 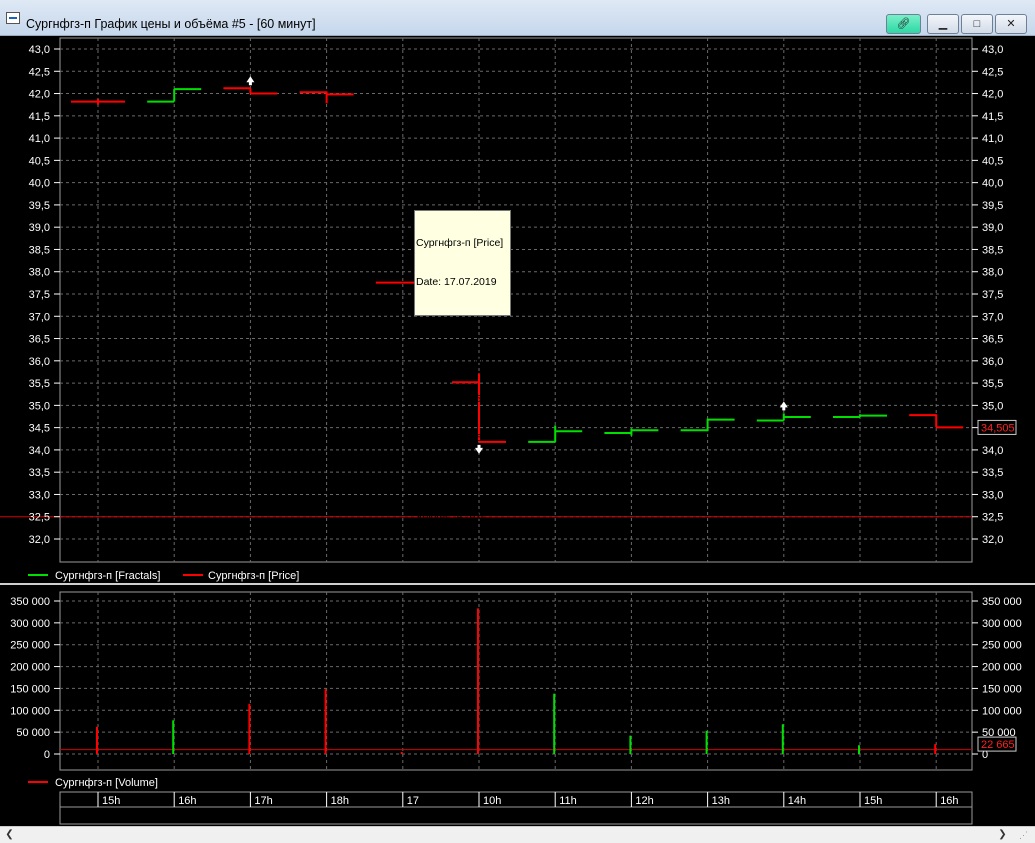 What do you see at coordinates (998, 428) in the screenshot?
I see `last-price-label: 34,505` at bounding box center [998, 428].